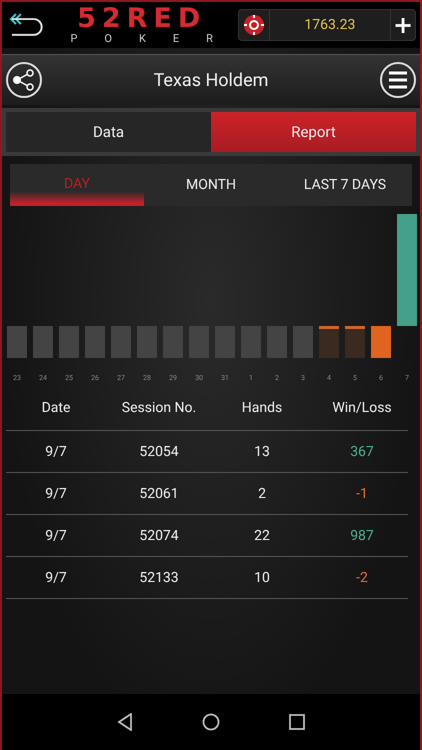  What do you see at coordinates (313, 132) in the screenshot?
I see `view-tab: Report` at bounding box center [313, 132].